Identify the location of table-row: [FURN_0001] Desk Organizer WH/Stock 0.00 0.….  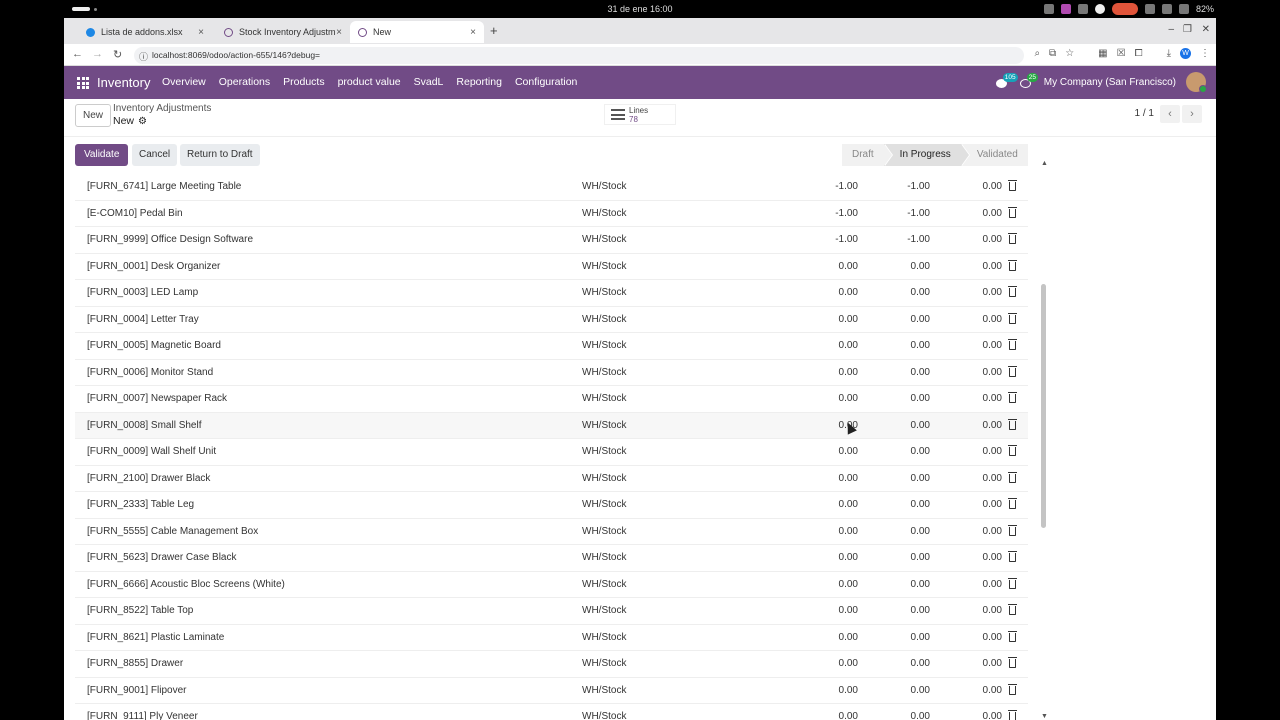
(551, 267).